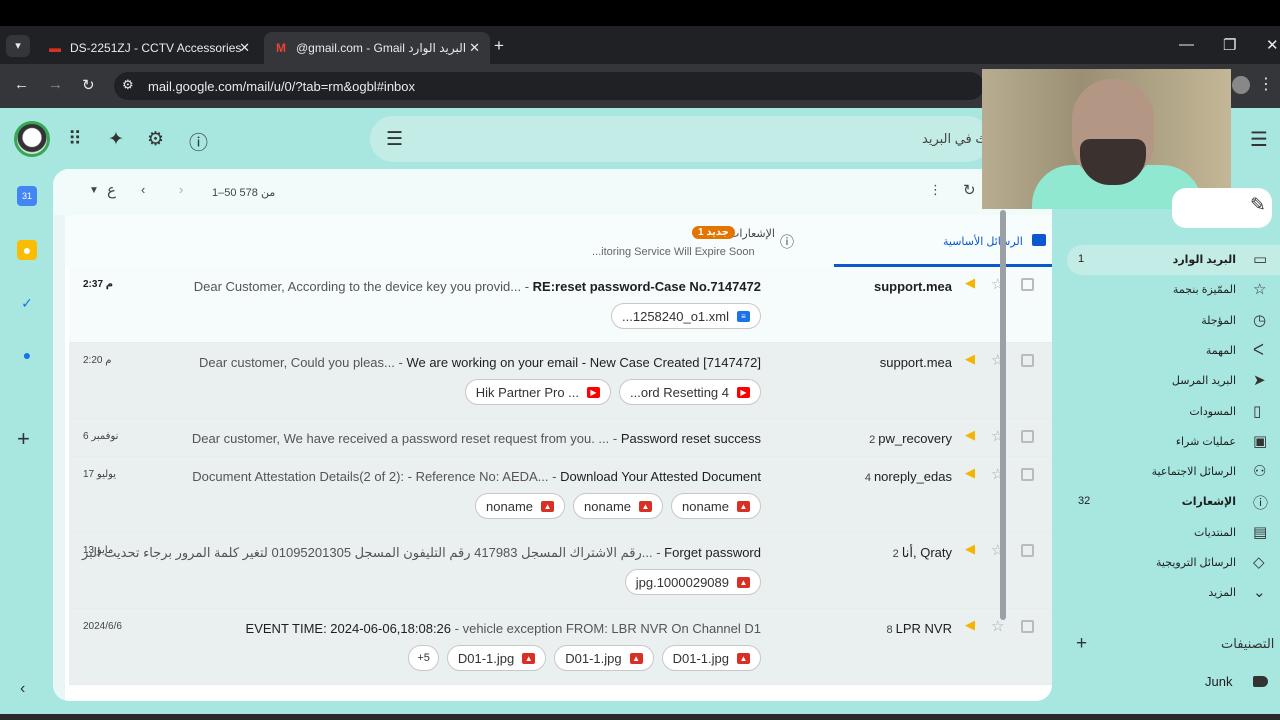 This screenshot has height=720, width=1280. What do you see at coordinates (499, 46) in the screenshot?
I see `new-tab-button: +` at bounding box center [499, 46].